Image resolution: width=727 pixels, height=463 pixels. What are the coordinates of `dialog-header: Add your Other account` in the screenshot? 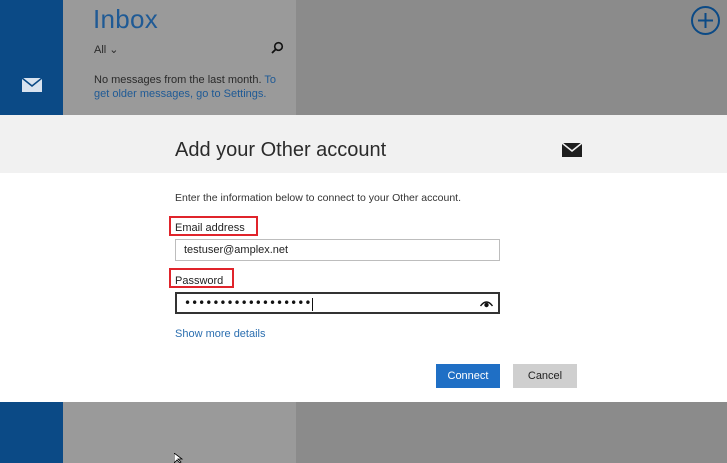 It's located at (363, 144).